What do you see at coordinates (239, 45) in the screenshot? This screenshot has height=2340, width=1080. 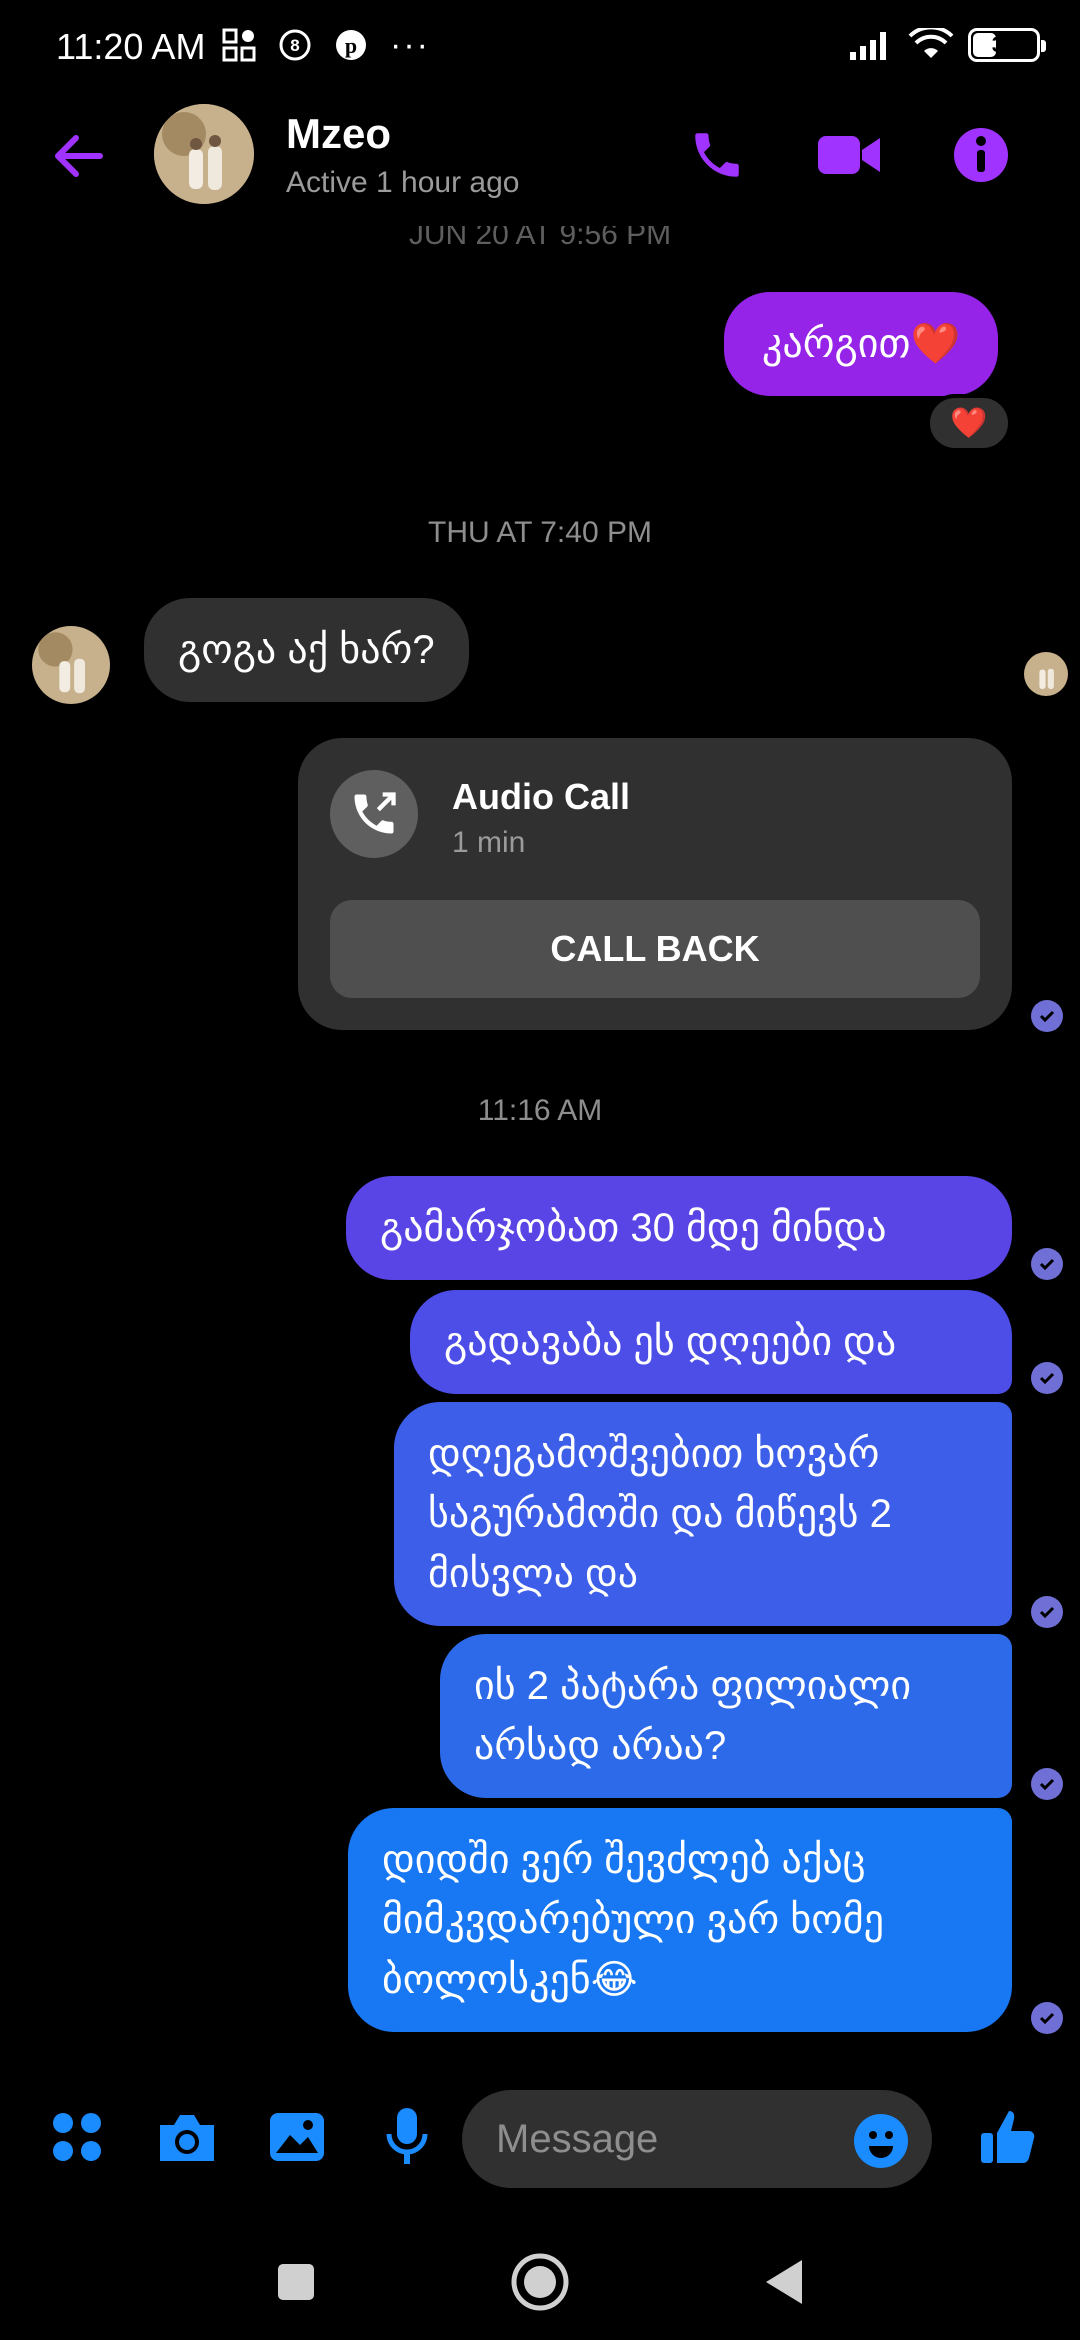 I see `apps-grid-icon` at bounding box center [239, 45].